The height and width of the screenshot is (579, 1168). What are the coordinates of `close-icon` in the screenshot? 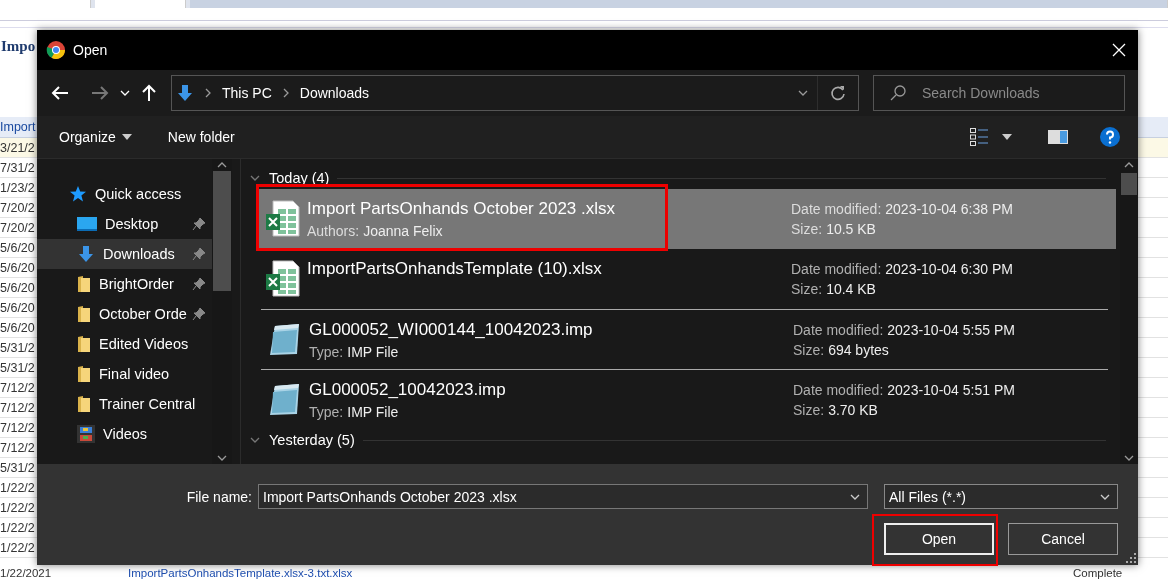 It's located at (1119, 50).